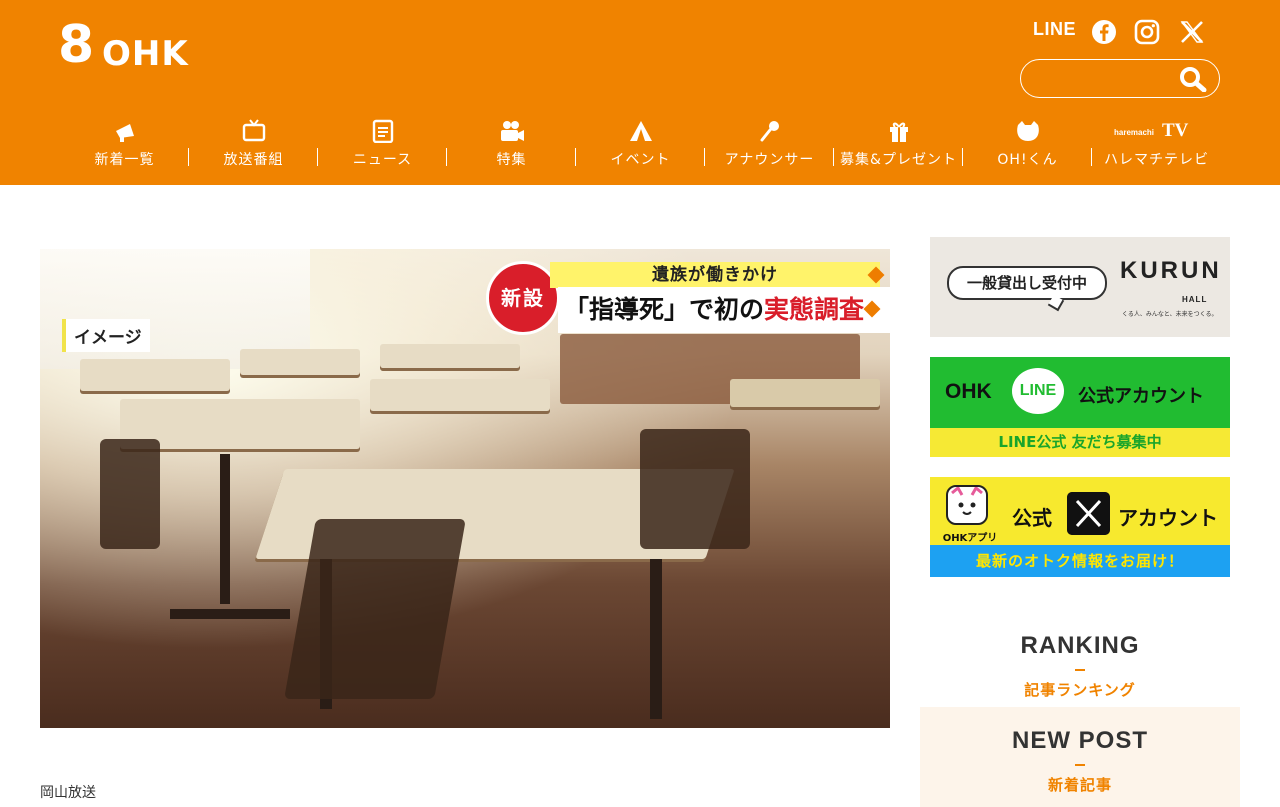 Image resolution: width=1280 pixels, height=807 pixels. What do you see at coordinates (970, 538) in the screenshot?
I see `ohk-app-label: OHKアプリ` at bounding box center [970, 538].